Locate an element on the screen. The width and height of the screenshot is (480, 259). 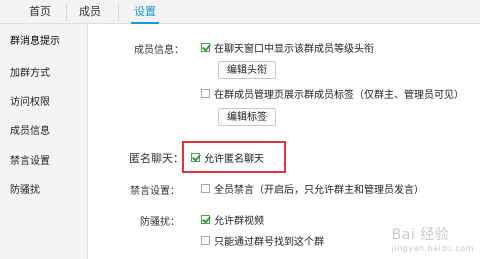
allow-anonymous-checkbox is located at coordinates (195, 157).